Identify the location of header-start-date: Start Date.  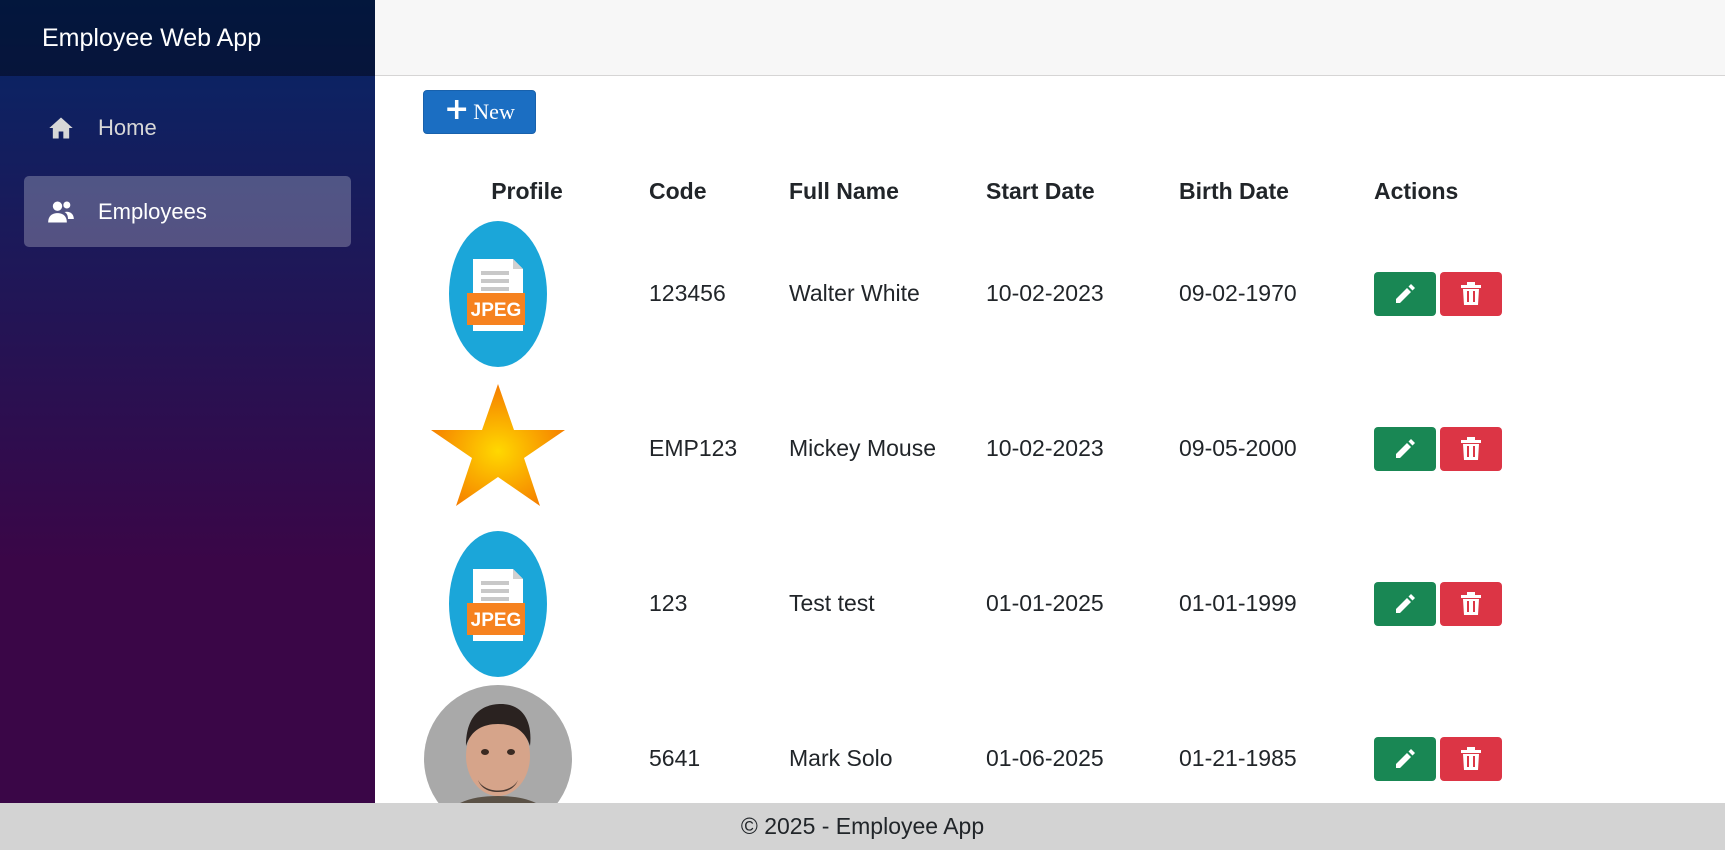
(1040, 190).